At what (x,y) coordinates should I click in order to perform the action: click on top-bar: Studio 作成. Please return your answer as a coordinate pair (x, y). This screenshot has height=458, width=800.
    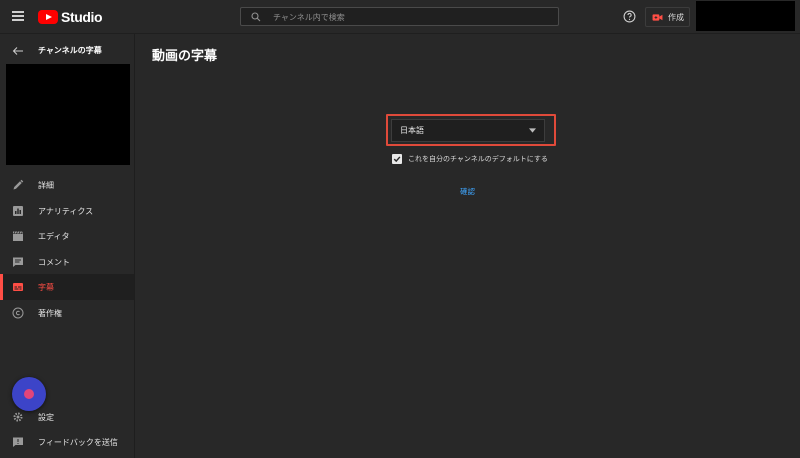
    Looking at the image, I should click on (400, 17).